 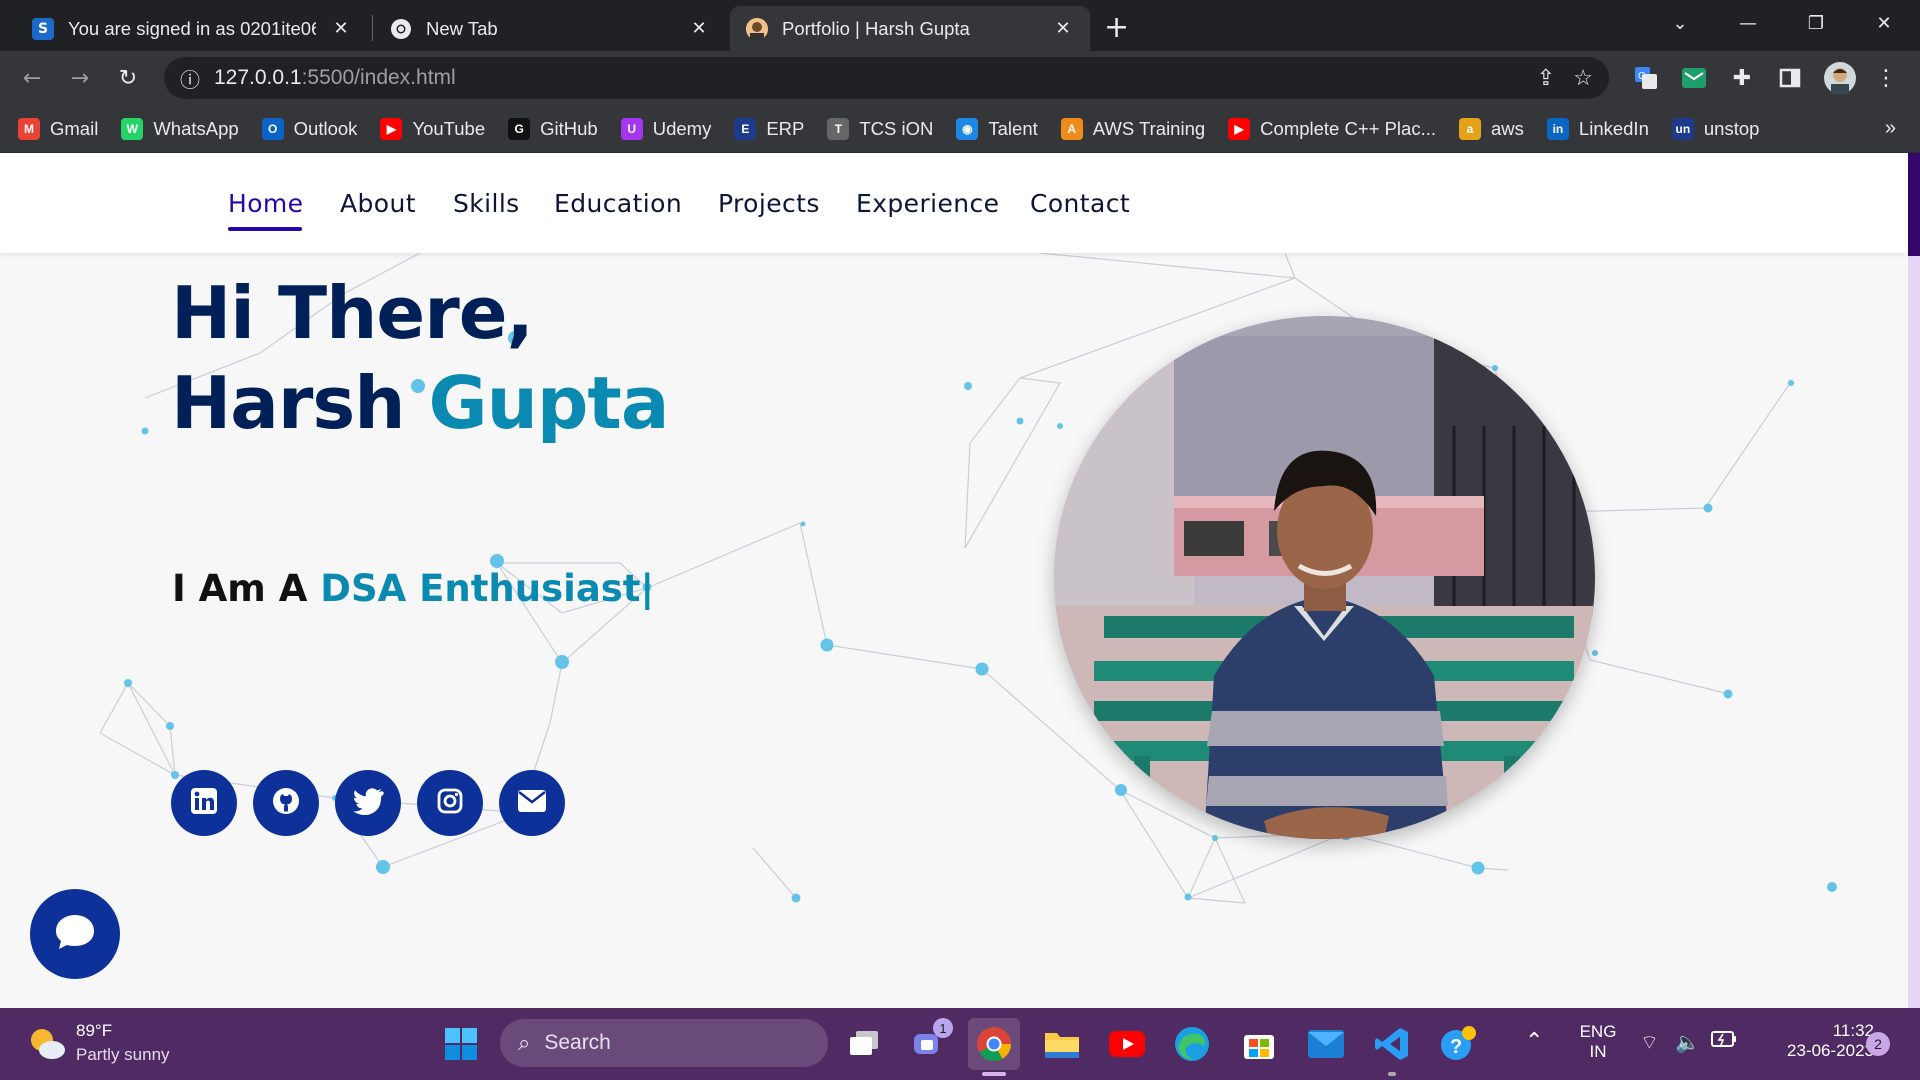 I want to click on new-tab-plus-icon: +, so click(x=1116, y=27).